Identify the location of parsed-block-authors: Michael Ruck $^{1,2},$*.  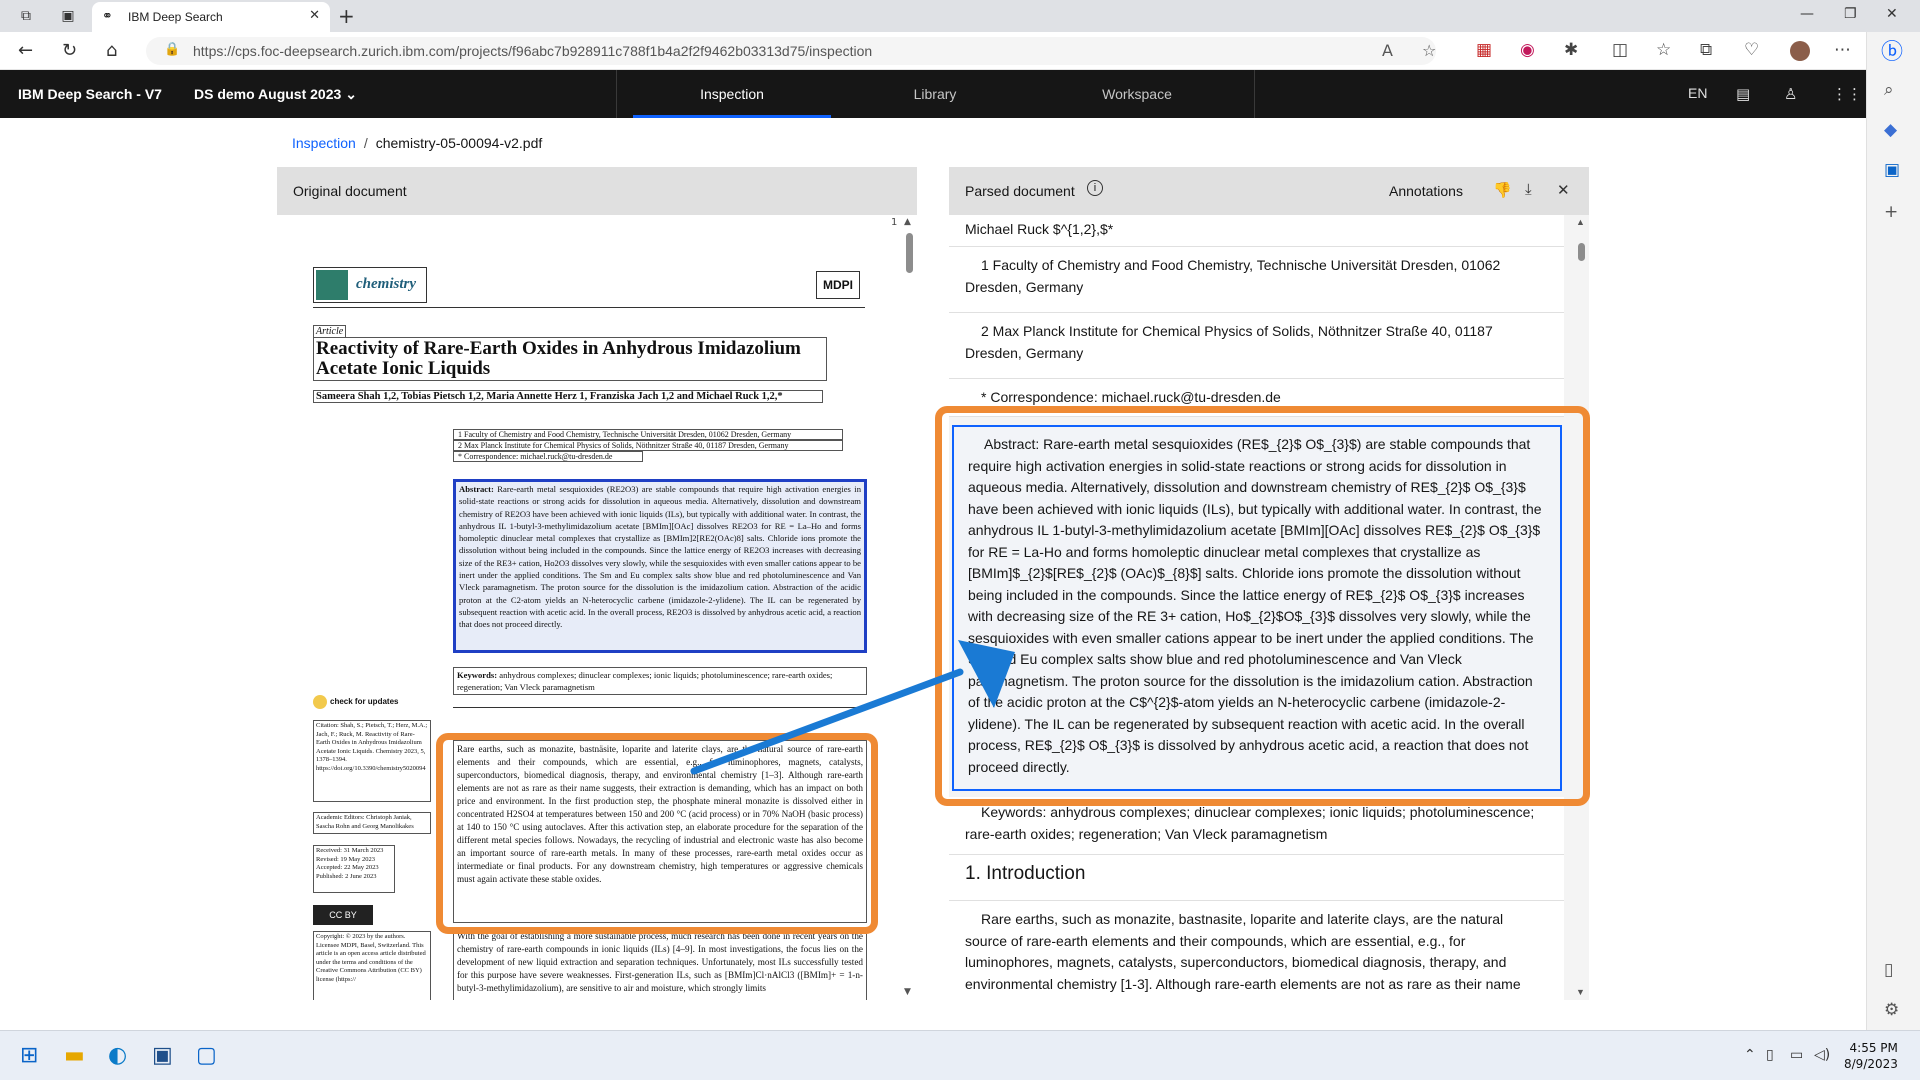
(1256, 231).